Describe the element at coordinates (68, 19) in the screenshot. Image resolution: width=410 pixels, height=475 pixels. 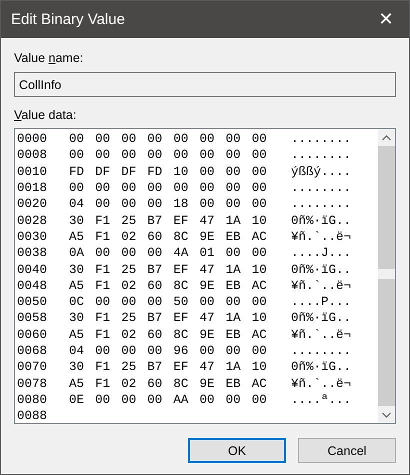
I see `window-title: Edit Binary Value` at that location.